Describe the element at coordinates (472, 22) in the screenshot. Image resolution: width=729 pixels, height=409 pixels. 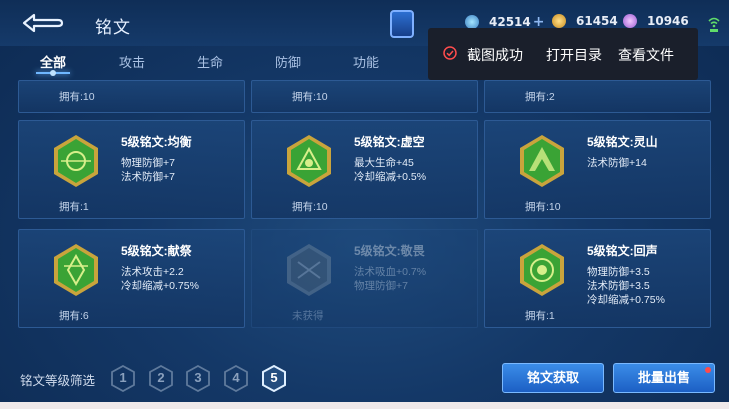
I see `diamond-icon` at that location.